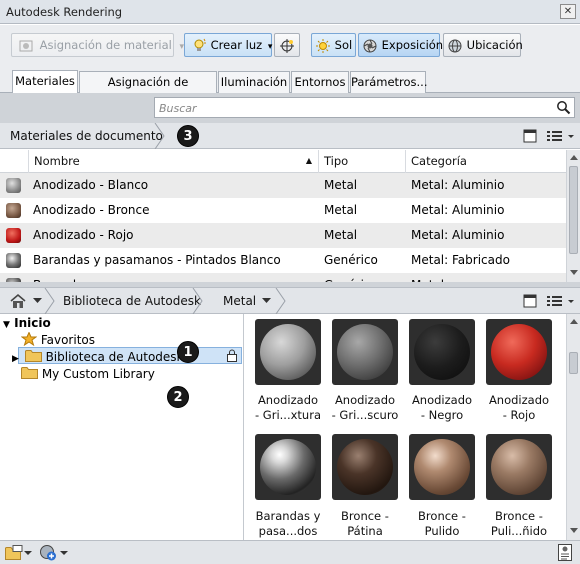 The width and height of the screenshot is (580, 564). What do you see at coordinates (148, 90) in the screenshot?
I see `tab-material-assignment: Asignación de materiales` at bounding box center [148, 90].